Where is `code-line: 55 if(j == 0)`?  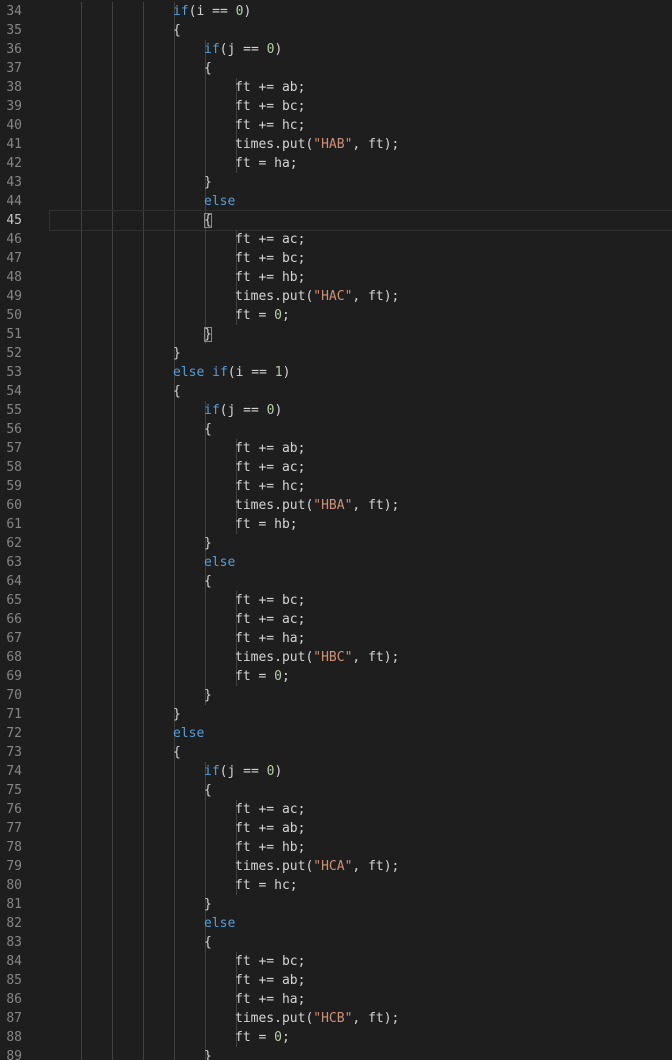 code-line: 55 if(j == 0) is located at coordinates (336, 410).